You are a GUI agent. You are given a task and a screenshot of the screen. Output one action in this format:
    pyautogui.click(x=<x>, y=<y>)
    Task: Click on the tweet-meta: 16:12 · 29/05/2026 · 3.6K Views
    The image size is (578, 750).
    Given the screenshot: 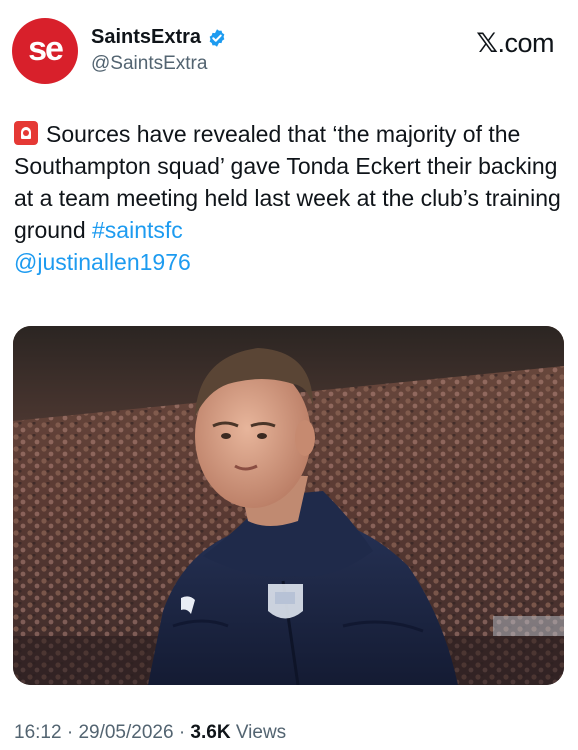 What is the action you would take?
    pyautogui.click(x=150, y=733)
    